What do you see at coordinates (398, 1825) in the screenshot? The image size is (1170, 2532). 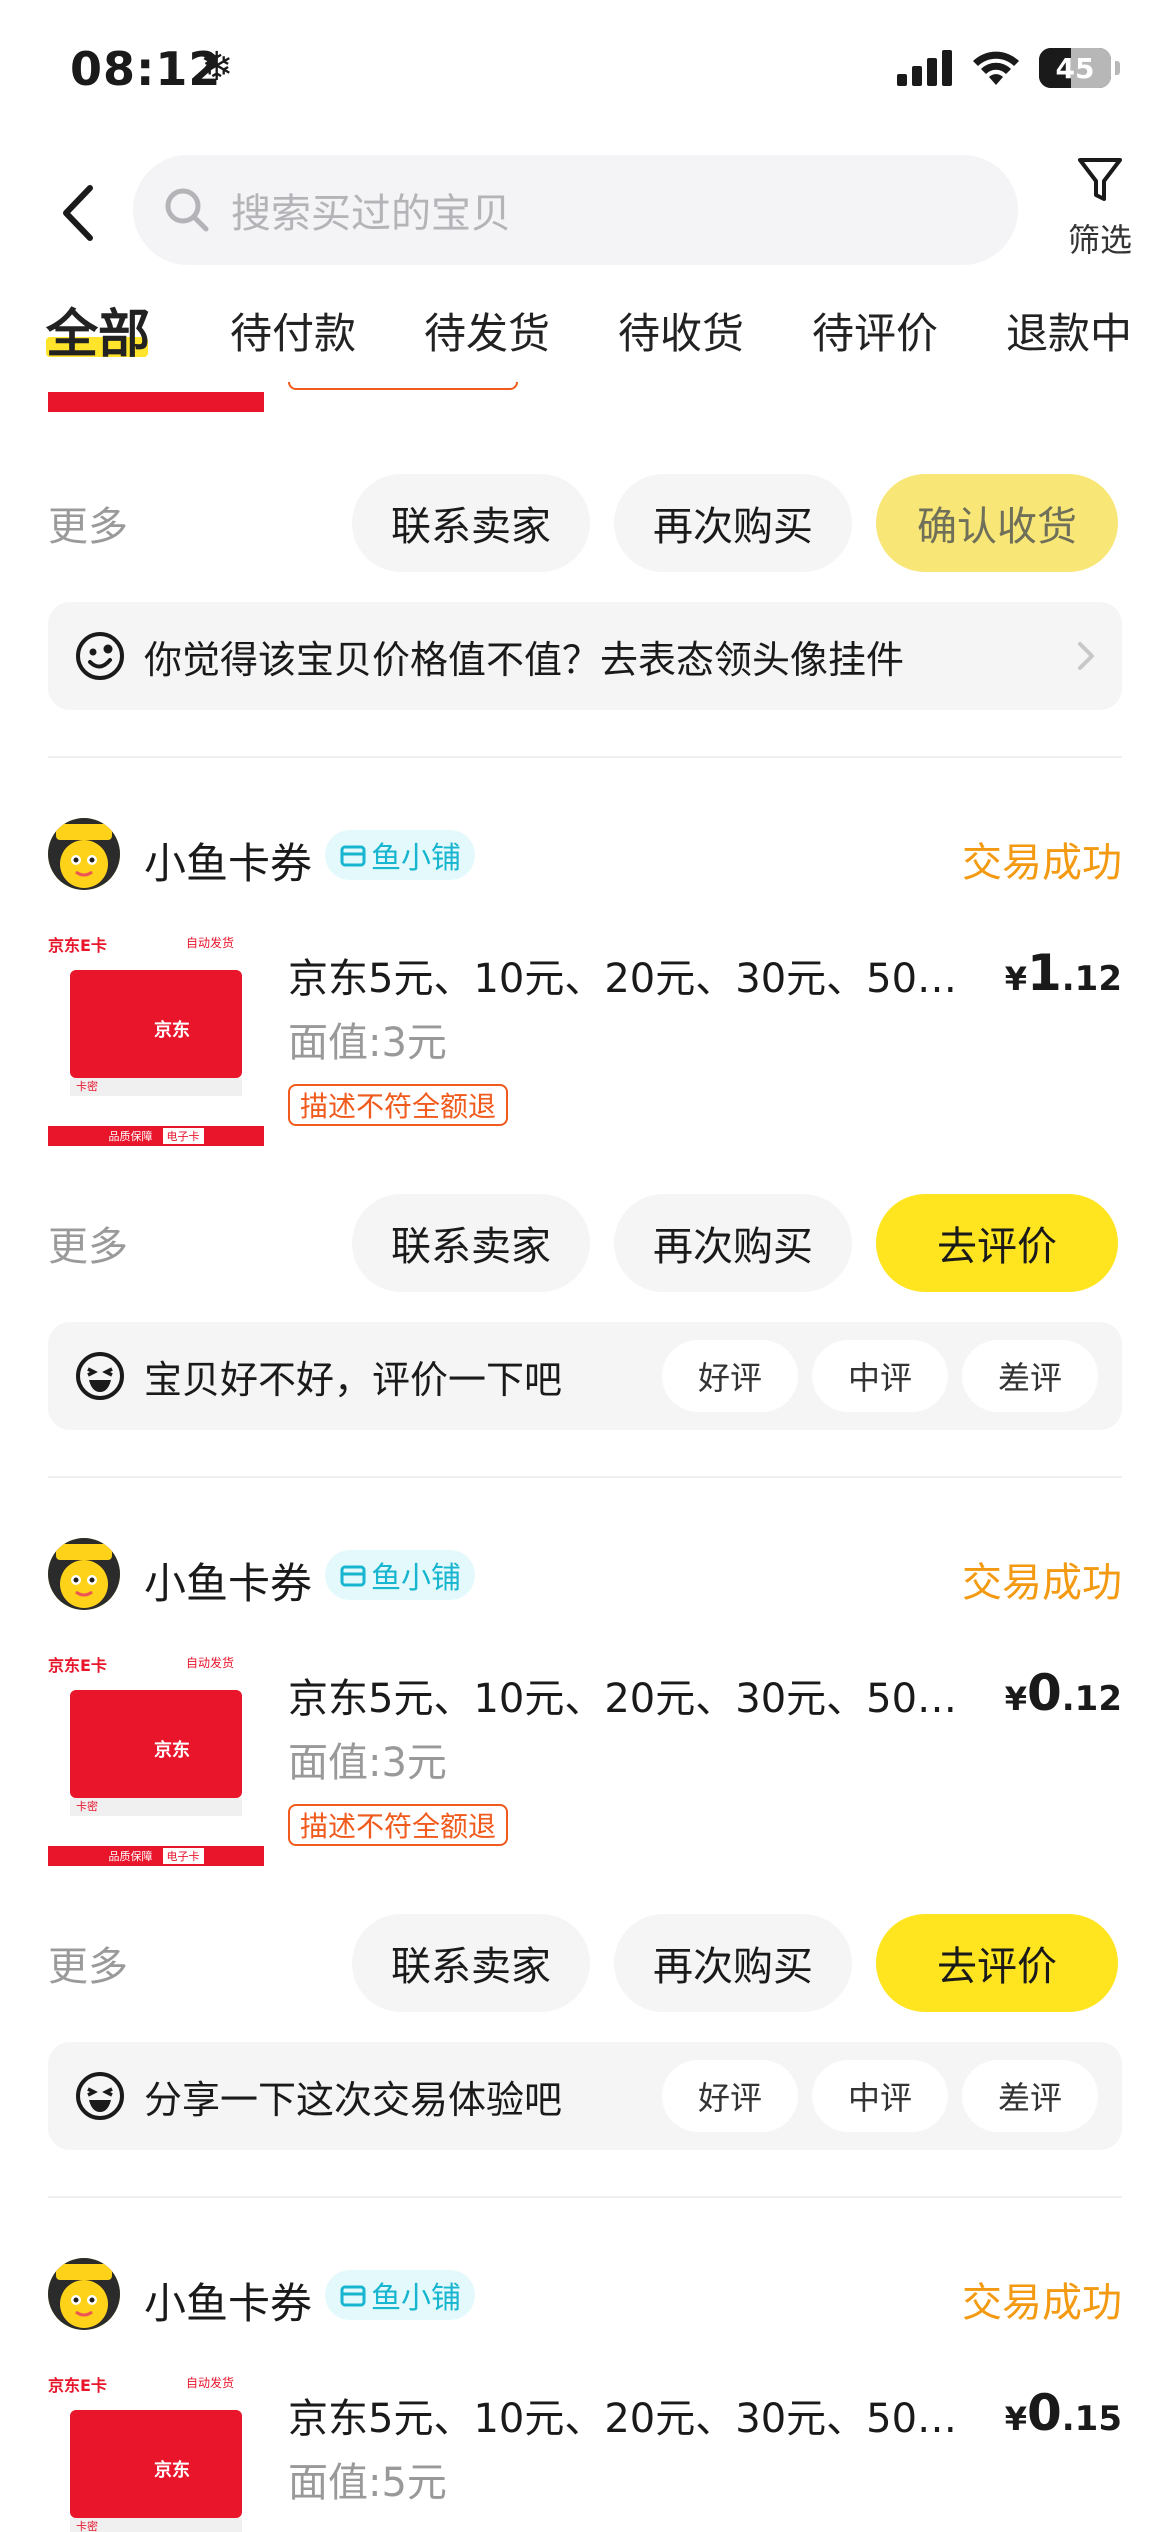 I see `refund-guarantee-tag: 描述不符全额退` at bounding box center [398, 1825].